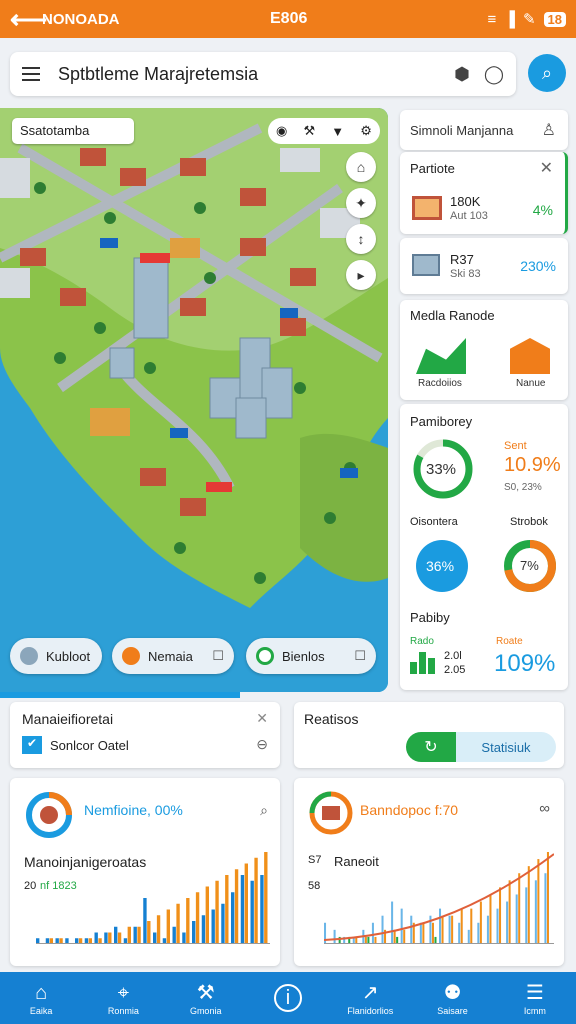 Image resolution: width=576 pixels, height=1024 pixels. I want to click on nav-item-search: ⚉ Saisare, so click(453, 998).